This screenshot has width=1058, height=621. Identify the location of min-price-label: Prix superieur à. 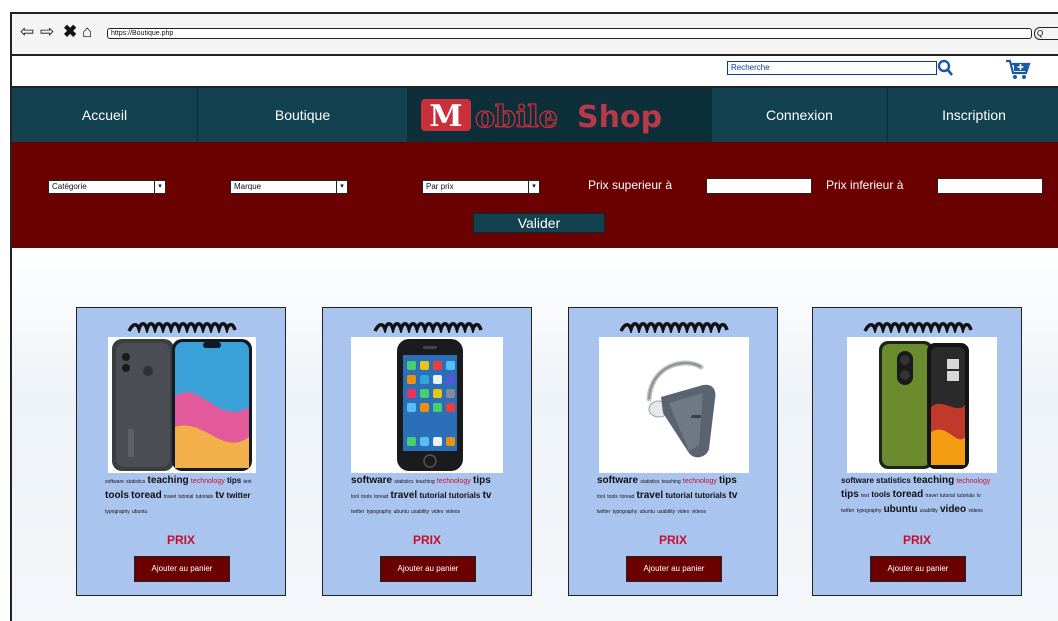
(630, 185).